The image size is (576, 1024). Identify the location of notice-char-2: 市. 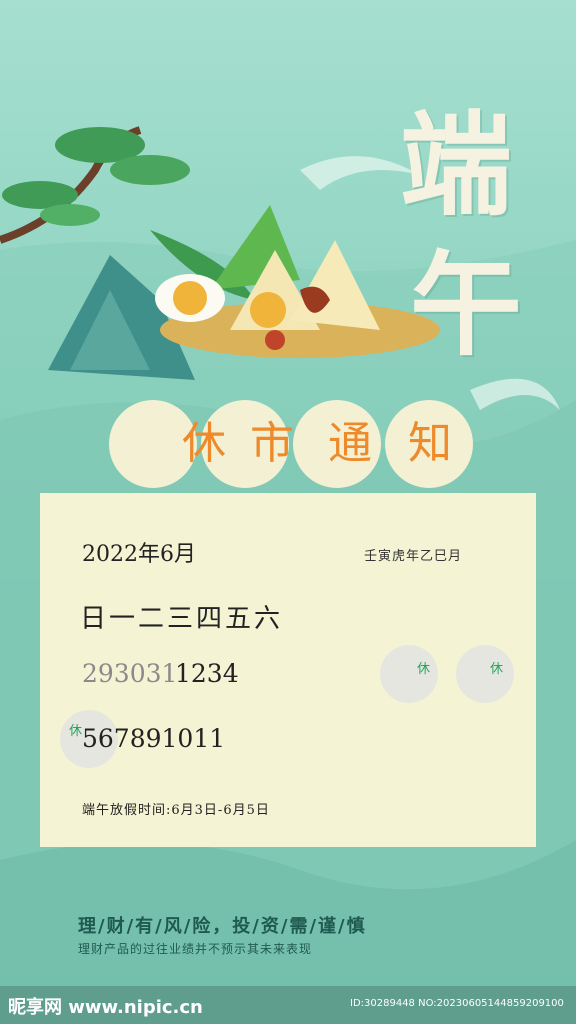
(272, 443).